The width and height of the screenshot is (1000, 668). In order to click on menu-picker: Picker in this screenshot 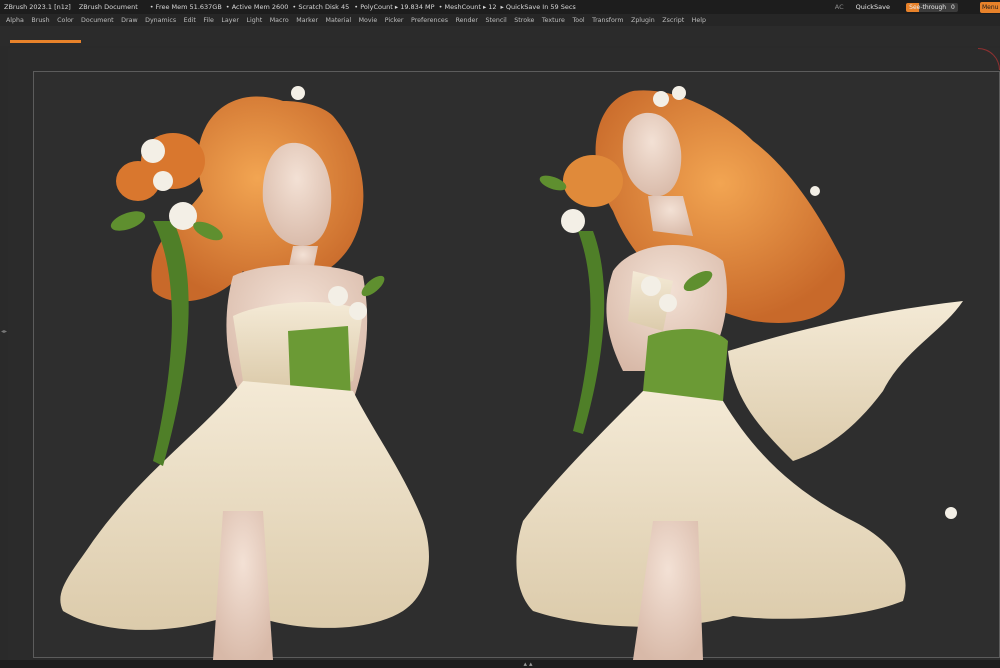, I will do `click(394, 20)`.